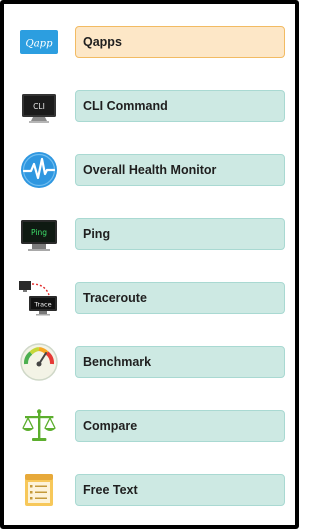 This screenshot has width=320, height=529. I want to click on menu-row-qapps: Qapp Qapps, so click(151, 42).